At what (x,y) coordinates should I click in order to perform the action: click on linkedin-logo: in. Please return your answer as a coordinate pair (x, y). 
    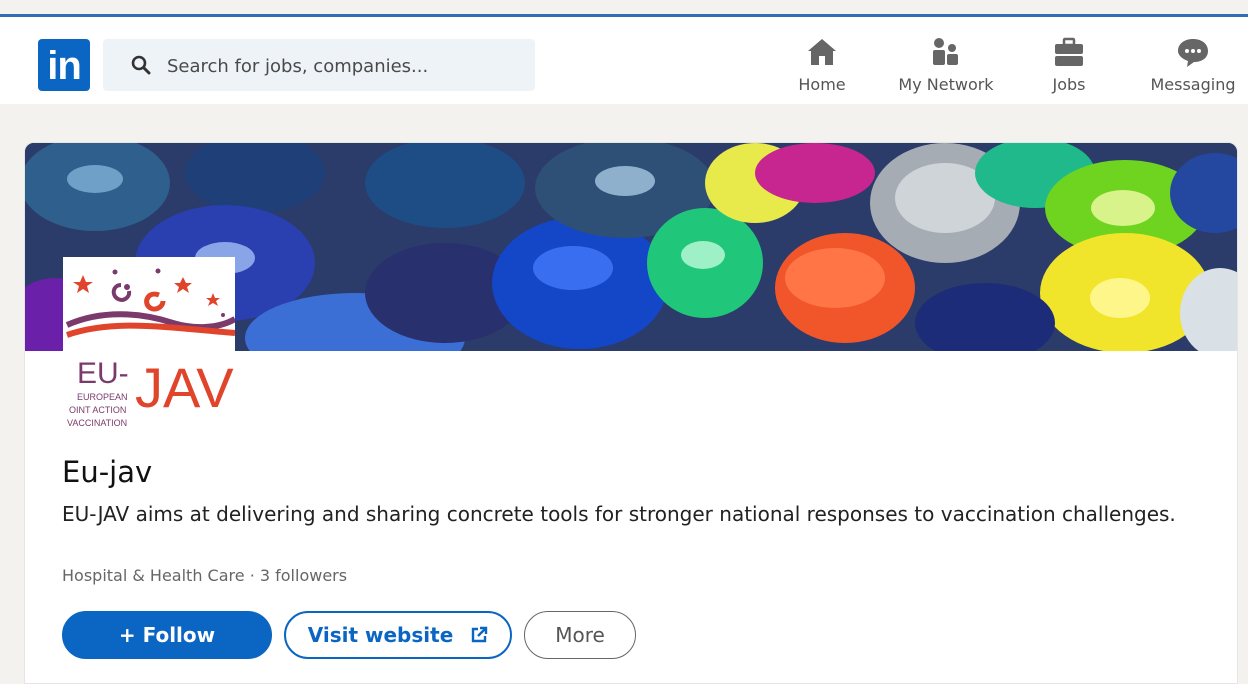
    Looking at the image, I should click on (64, 65).